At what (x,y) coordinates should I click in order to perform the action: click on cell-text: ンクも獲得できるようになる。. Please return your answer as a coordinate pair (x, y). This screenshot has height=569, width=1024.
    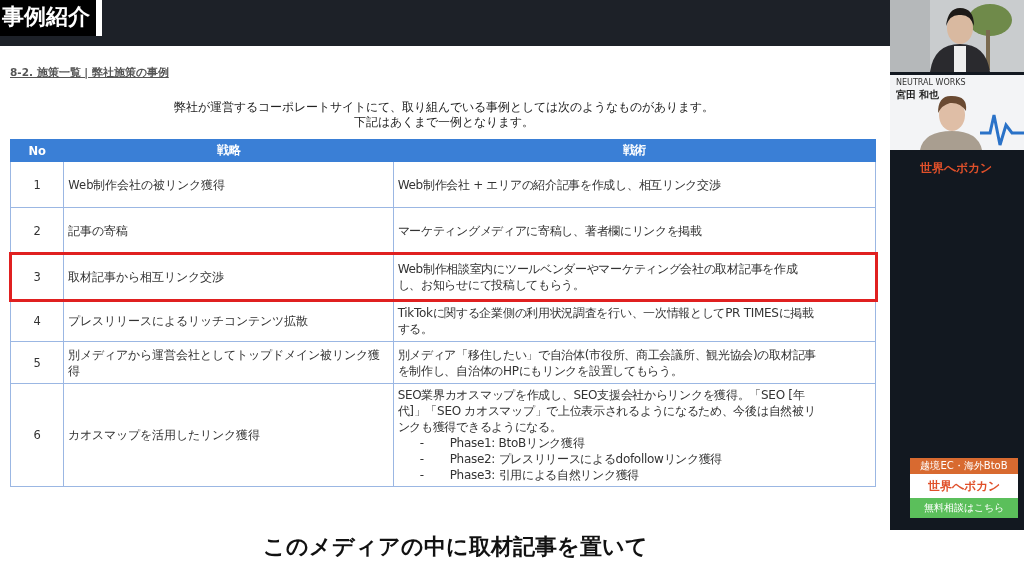
    Looking at the image, I should click on (480, 427).